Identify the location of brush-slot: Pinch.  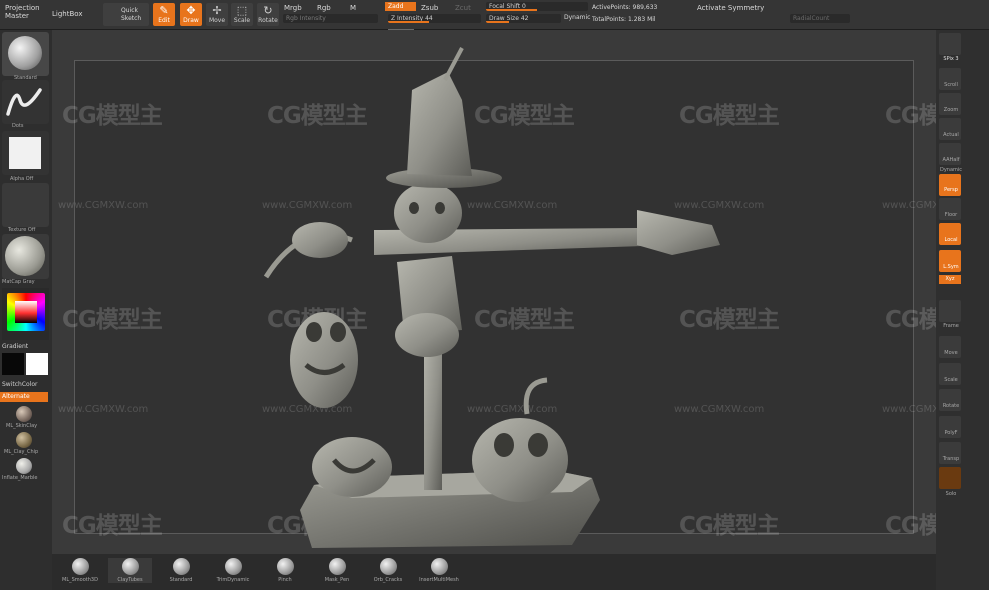
(285, 570).